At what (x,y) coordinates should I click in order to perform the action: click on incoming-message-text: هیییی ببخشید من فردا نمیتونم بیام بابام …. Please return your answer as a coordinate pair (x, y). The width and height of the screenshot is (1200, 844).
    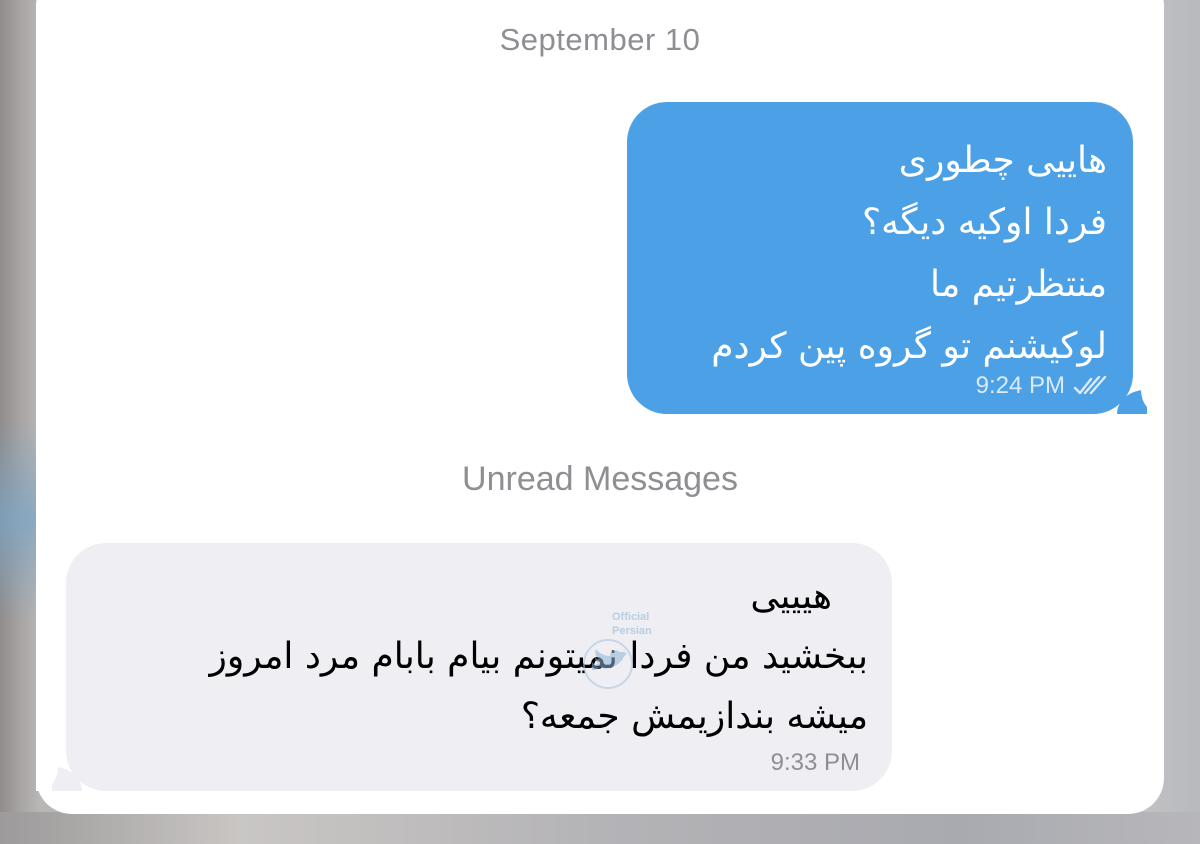
    Looking at the image, I should click on (473, 657).